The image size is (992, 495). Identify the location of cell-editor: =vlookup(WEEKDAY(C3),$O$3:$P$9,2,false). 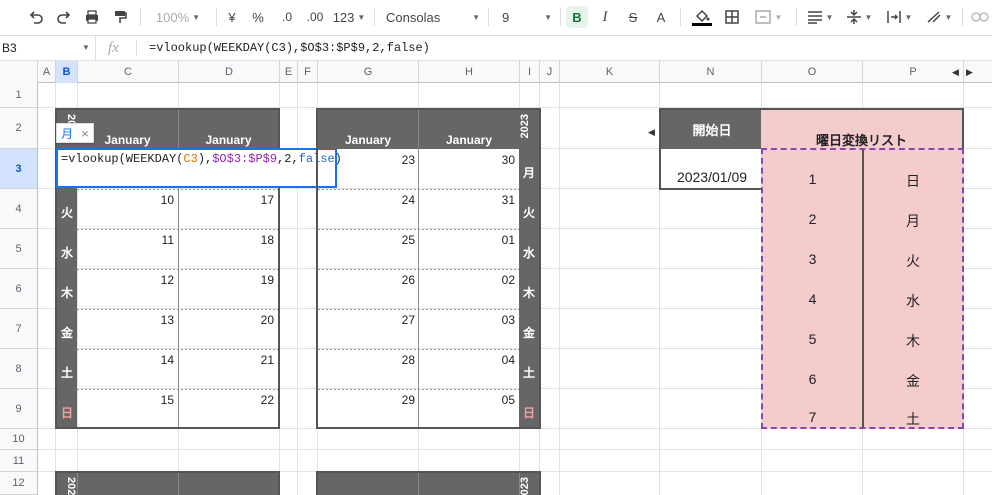
(199, 168).